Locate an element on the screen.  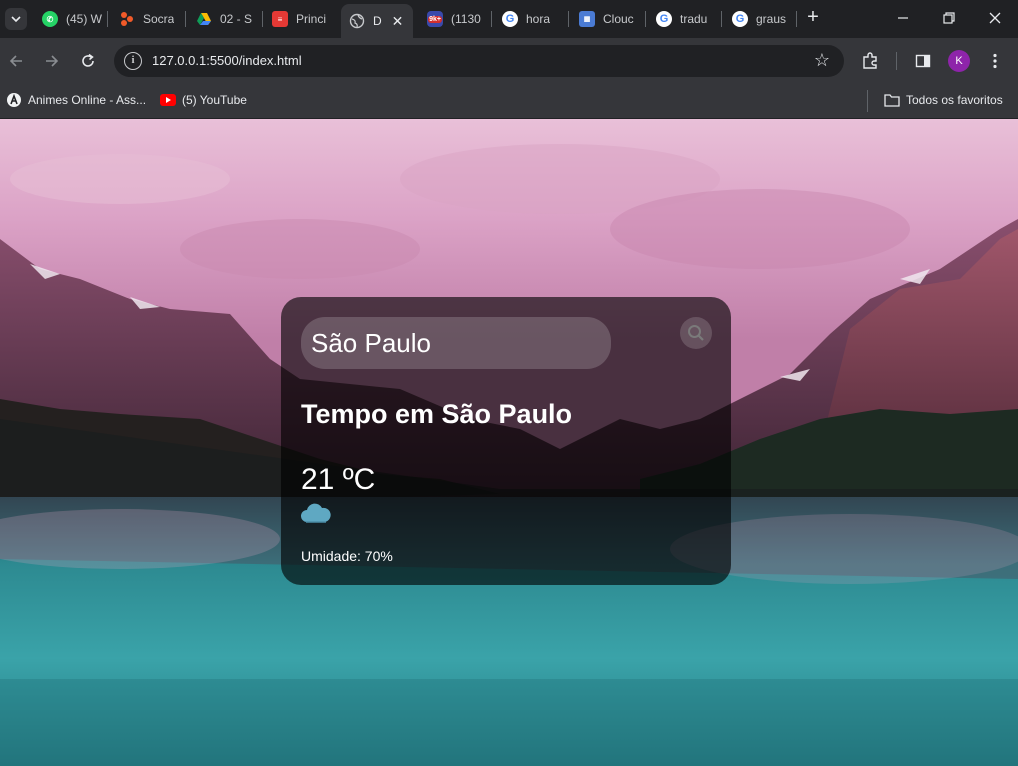
humidity-text: Umidade: 70% is located at coordinates (347, 556).